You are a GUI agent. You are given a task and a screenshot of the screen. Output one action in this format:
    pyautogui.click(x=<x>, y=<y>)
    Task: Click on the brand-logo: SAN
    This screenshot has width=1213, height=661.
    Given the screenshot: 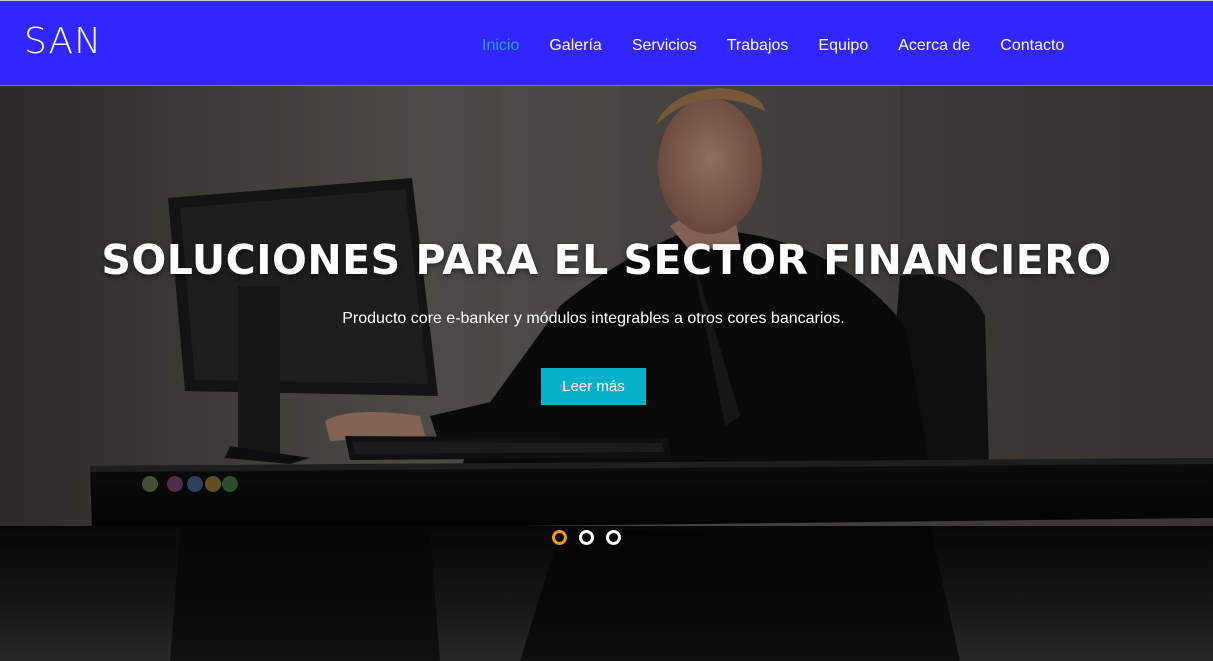 What is the action you would take?
    pyautogui.click(x=63, y=41)
    